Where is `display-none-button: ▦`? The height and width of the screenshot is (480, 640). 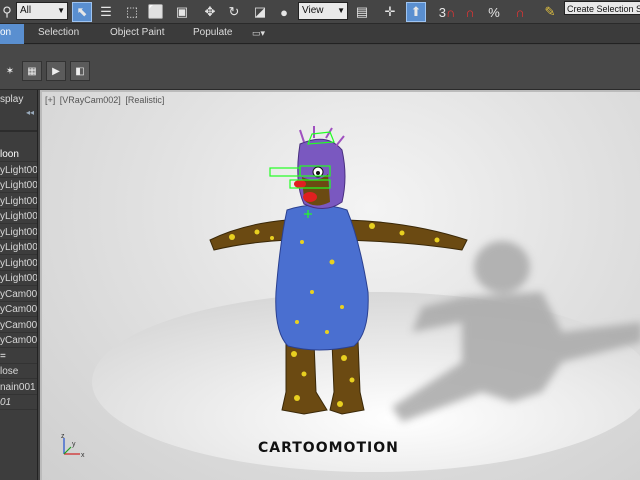 display-none-button: ▦ is located at coordinates (32, 71).